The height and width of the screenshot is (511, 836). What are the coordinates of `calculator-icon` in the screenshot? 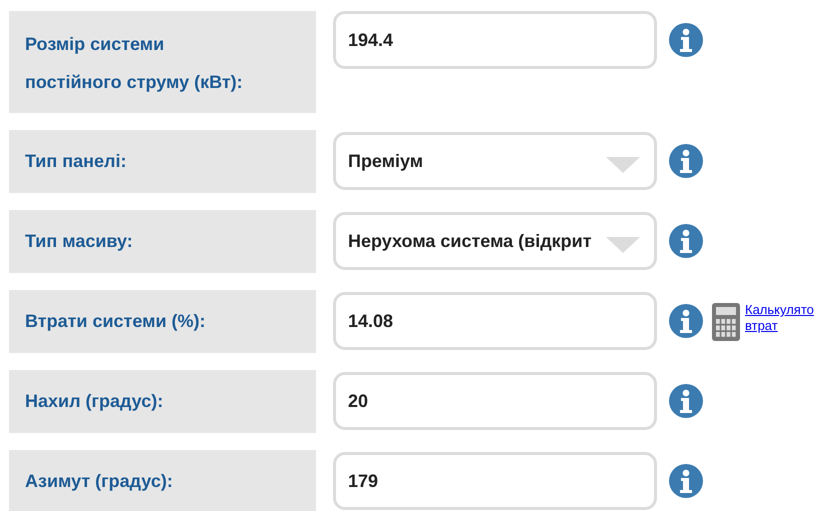 It's located at (726, 322).